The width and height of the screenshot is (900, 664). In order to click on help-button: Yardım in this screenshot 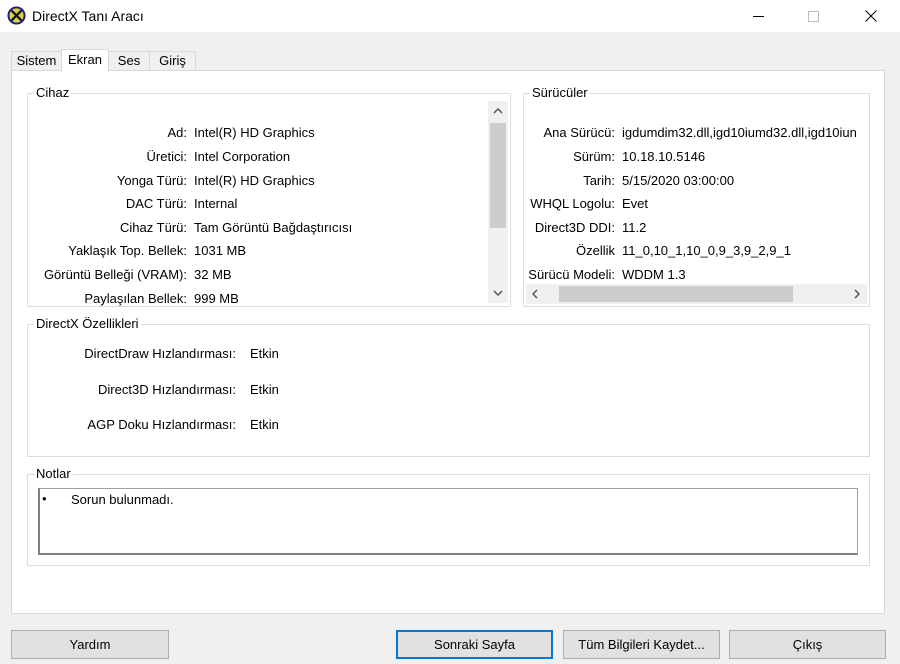, I will do `click(90, 644)`.